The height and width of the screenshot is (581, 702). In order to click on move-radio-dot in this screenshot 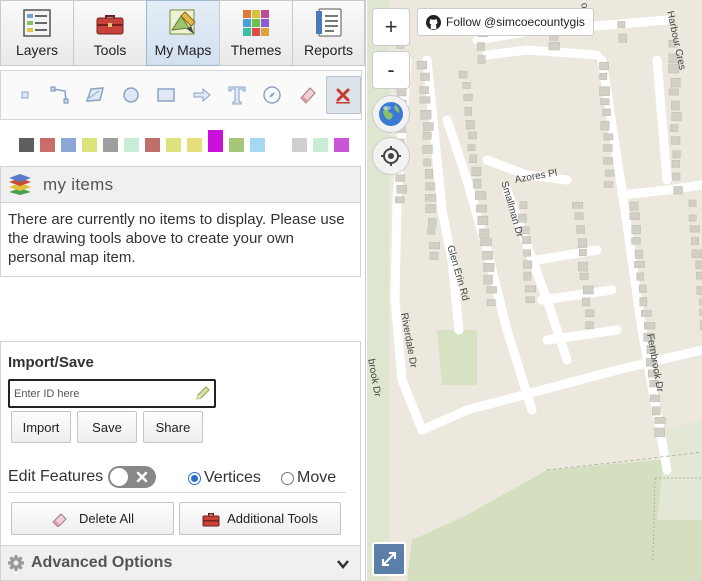, I will do `click(287, 478)`.